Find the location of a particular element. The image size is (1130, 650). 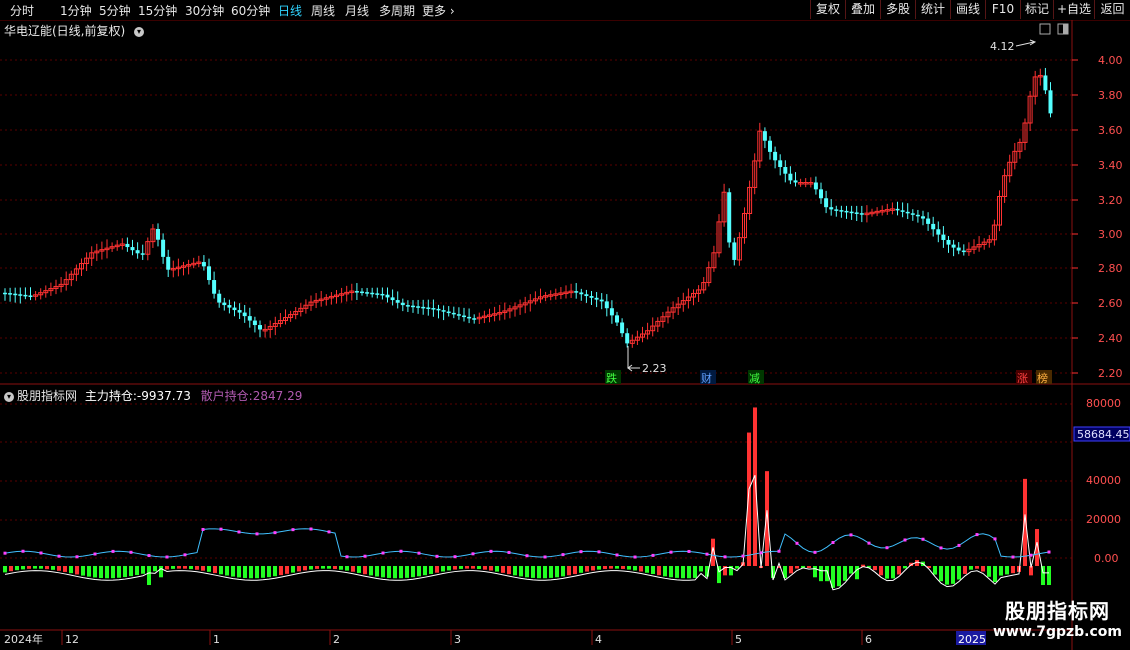

watermark: 股朋指标网 www.7gpzb.com is located at coordinates (1057, 617).